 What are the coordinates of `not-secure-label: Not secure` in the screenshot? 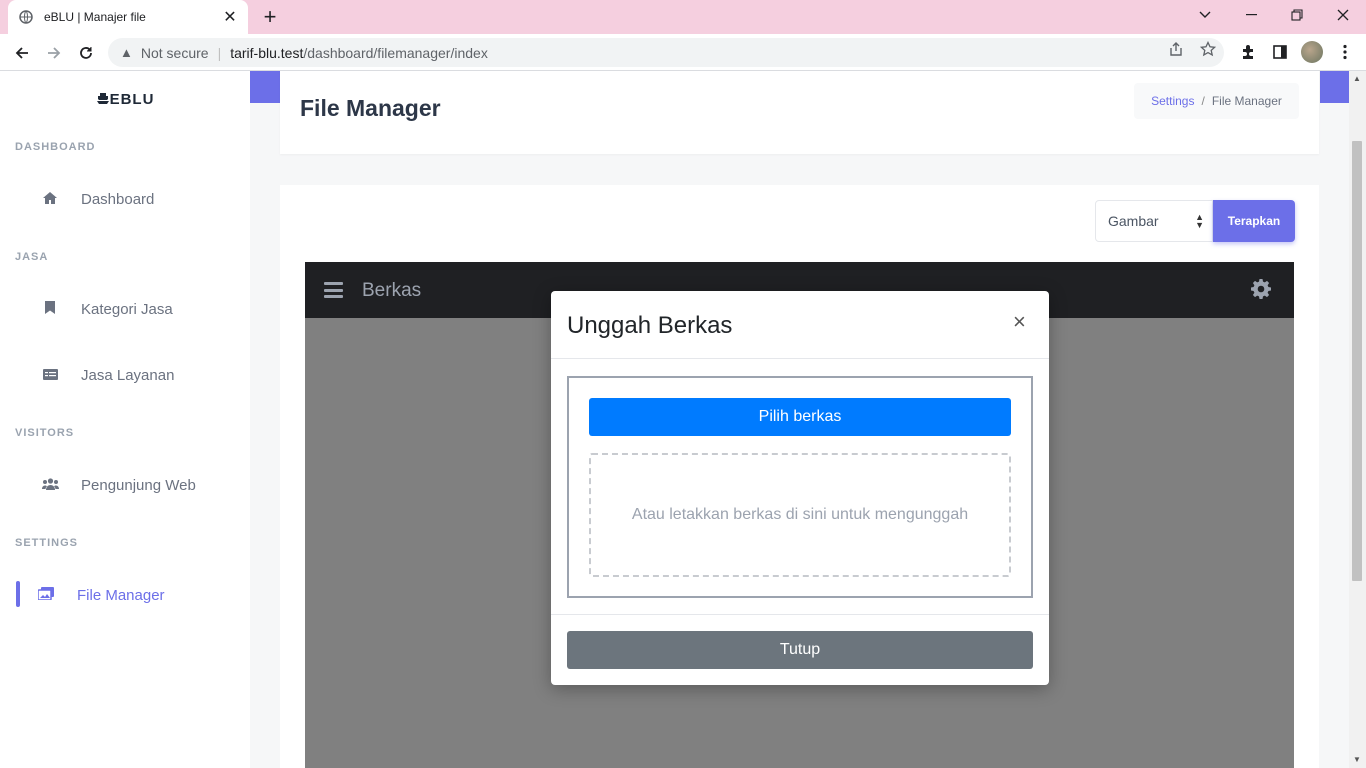 It's located at (174, 52).